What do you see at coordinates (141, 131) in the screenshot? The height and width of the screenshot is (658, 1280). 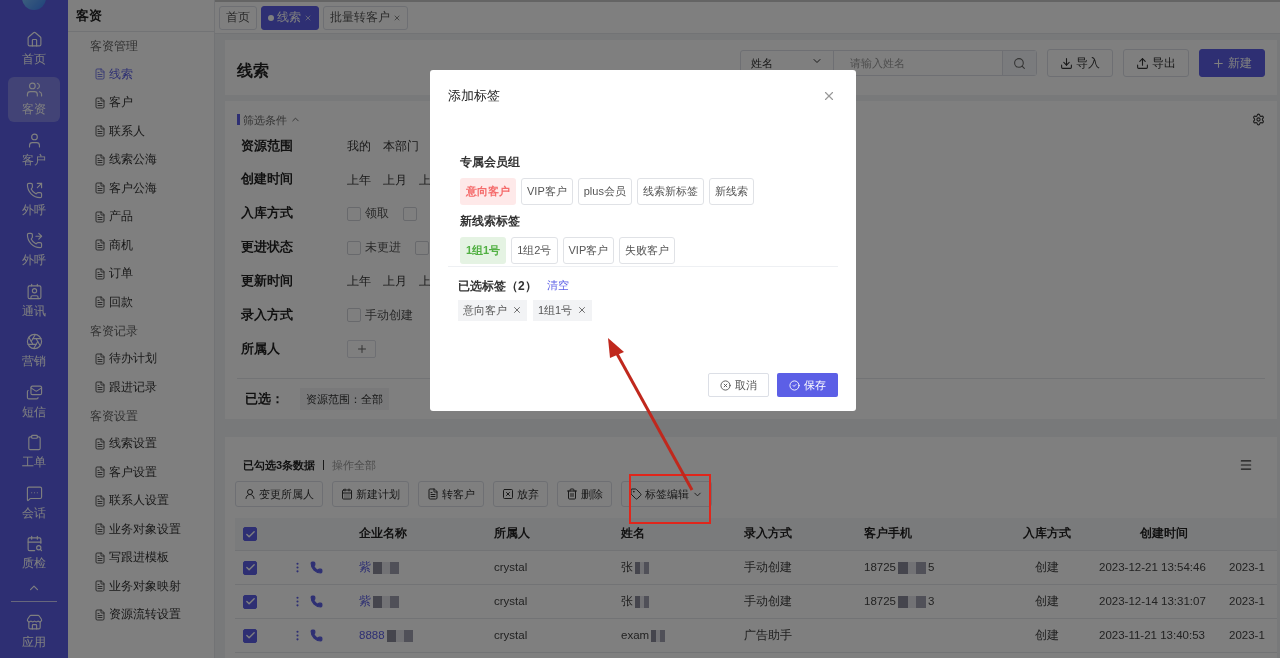 I see `sidebar-item: 联系人` at bounding box center [141, 131].